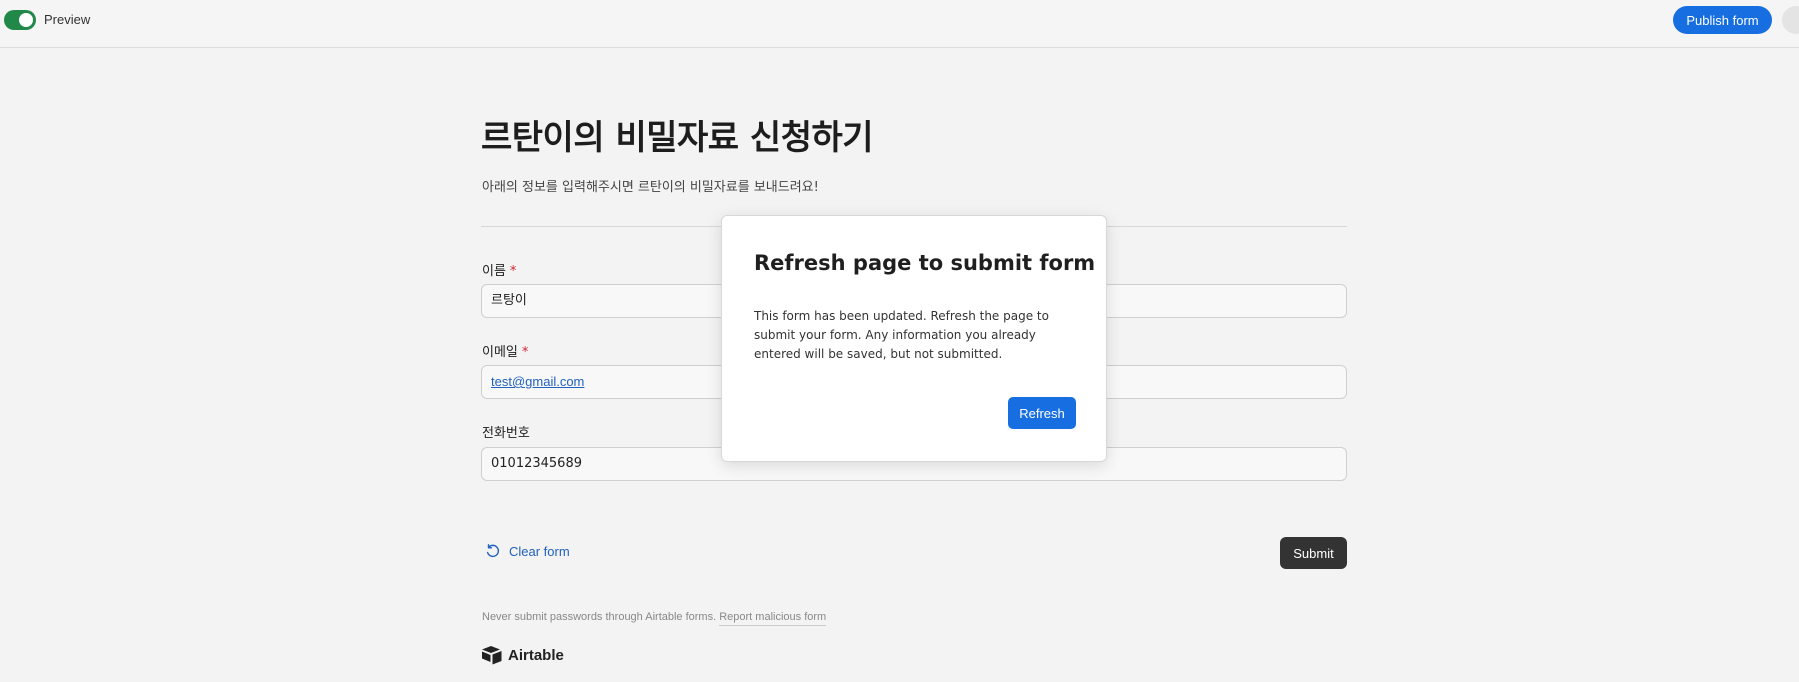  What do you see at coordinates (536, 655) in the screenshot?
I see `brand-name: Airtable` at bounding box center [536, 655].